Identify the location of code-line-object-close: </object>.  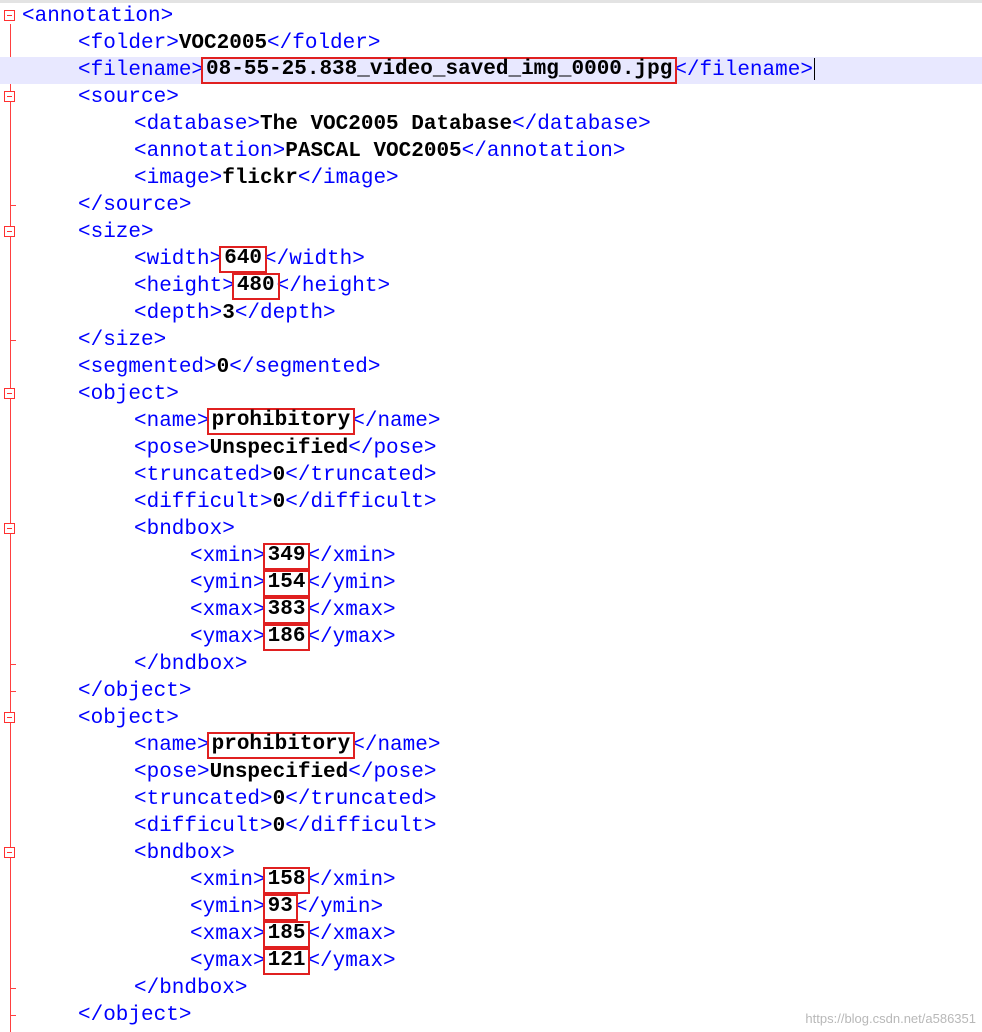
(491, 691).